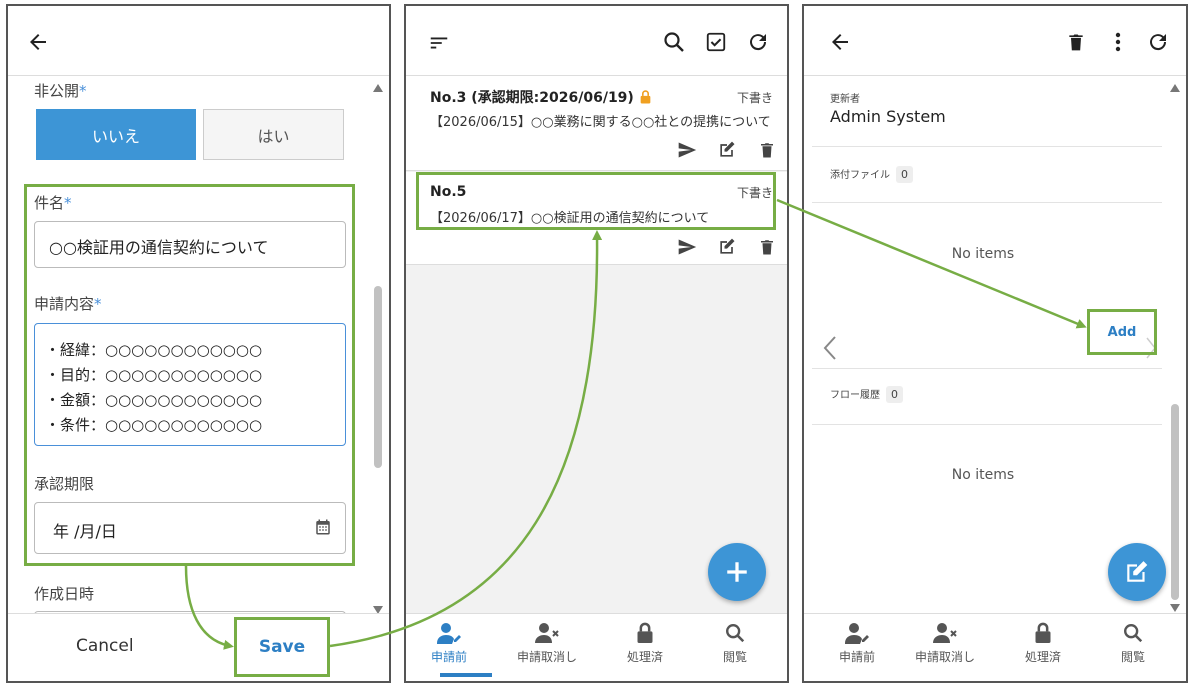  I want to click on checkbox-icon, so click(716, 42).